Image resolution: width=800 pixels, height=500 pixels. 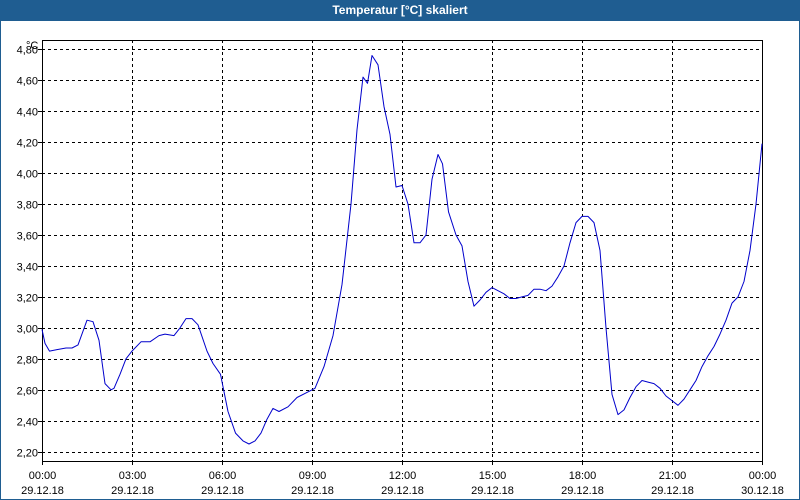 What do you see at coordinates (27, 361) in the screenshot?
I see `y-tick-label: 2,80` at bounding box center [27, 361].